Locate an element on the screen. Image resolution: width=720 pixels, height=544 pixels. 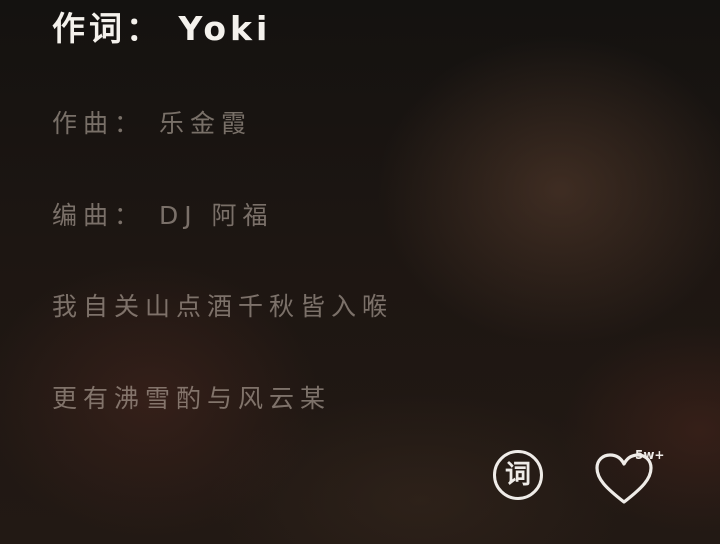
lyrics-toggle-button: 词 is located at coordinates (518, 475).